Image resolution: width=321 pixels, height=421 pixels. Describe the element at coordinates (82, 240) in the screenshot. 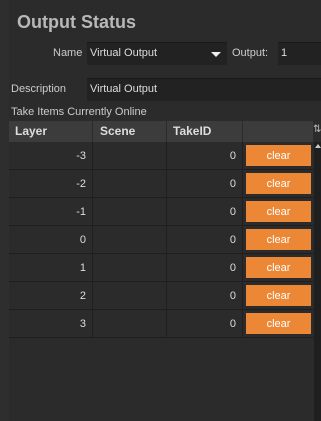

I see `layer-value: 0` at that location.